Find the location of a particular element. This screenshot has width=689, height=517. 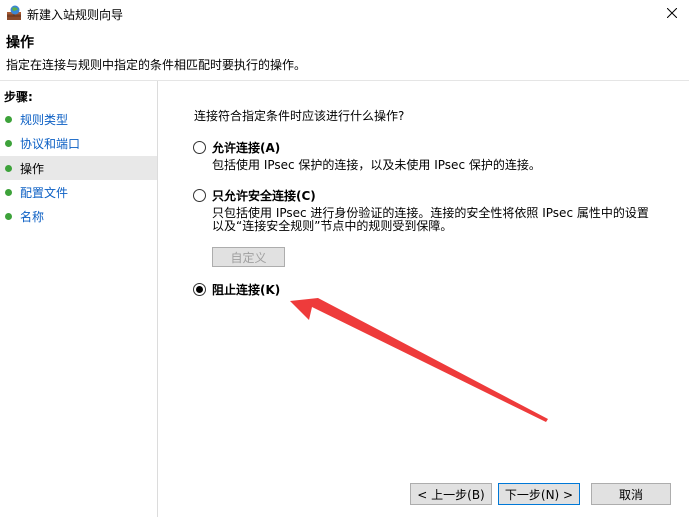

back-button: < 上一步(B) is located at coordinates (451, 494).